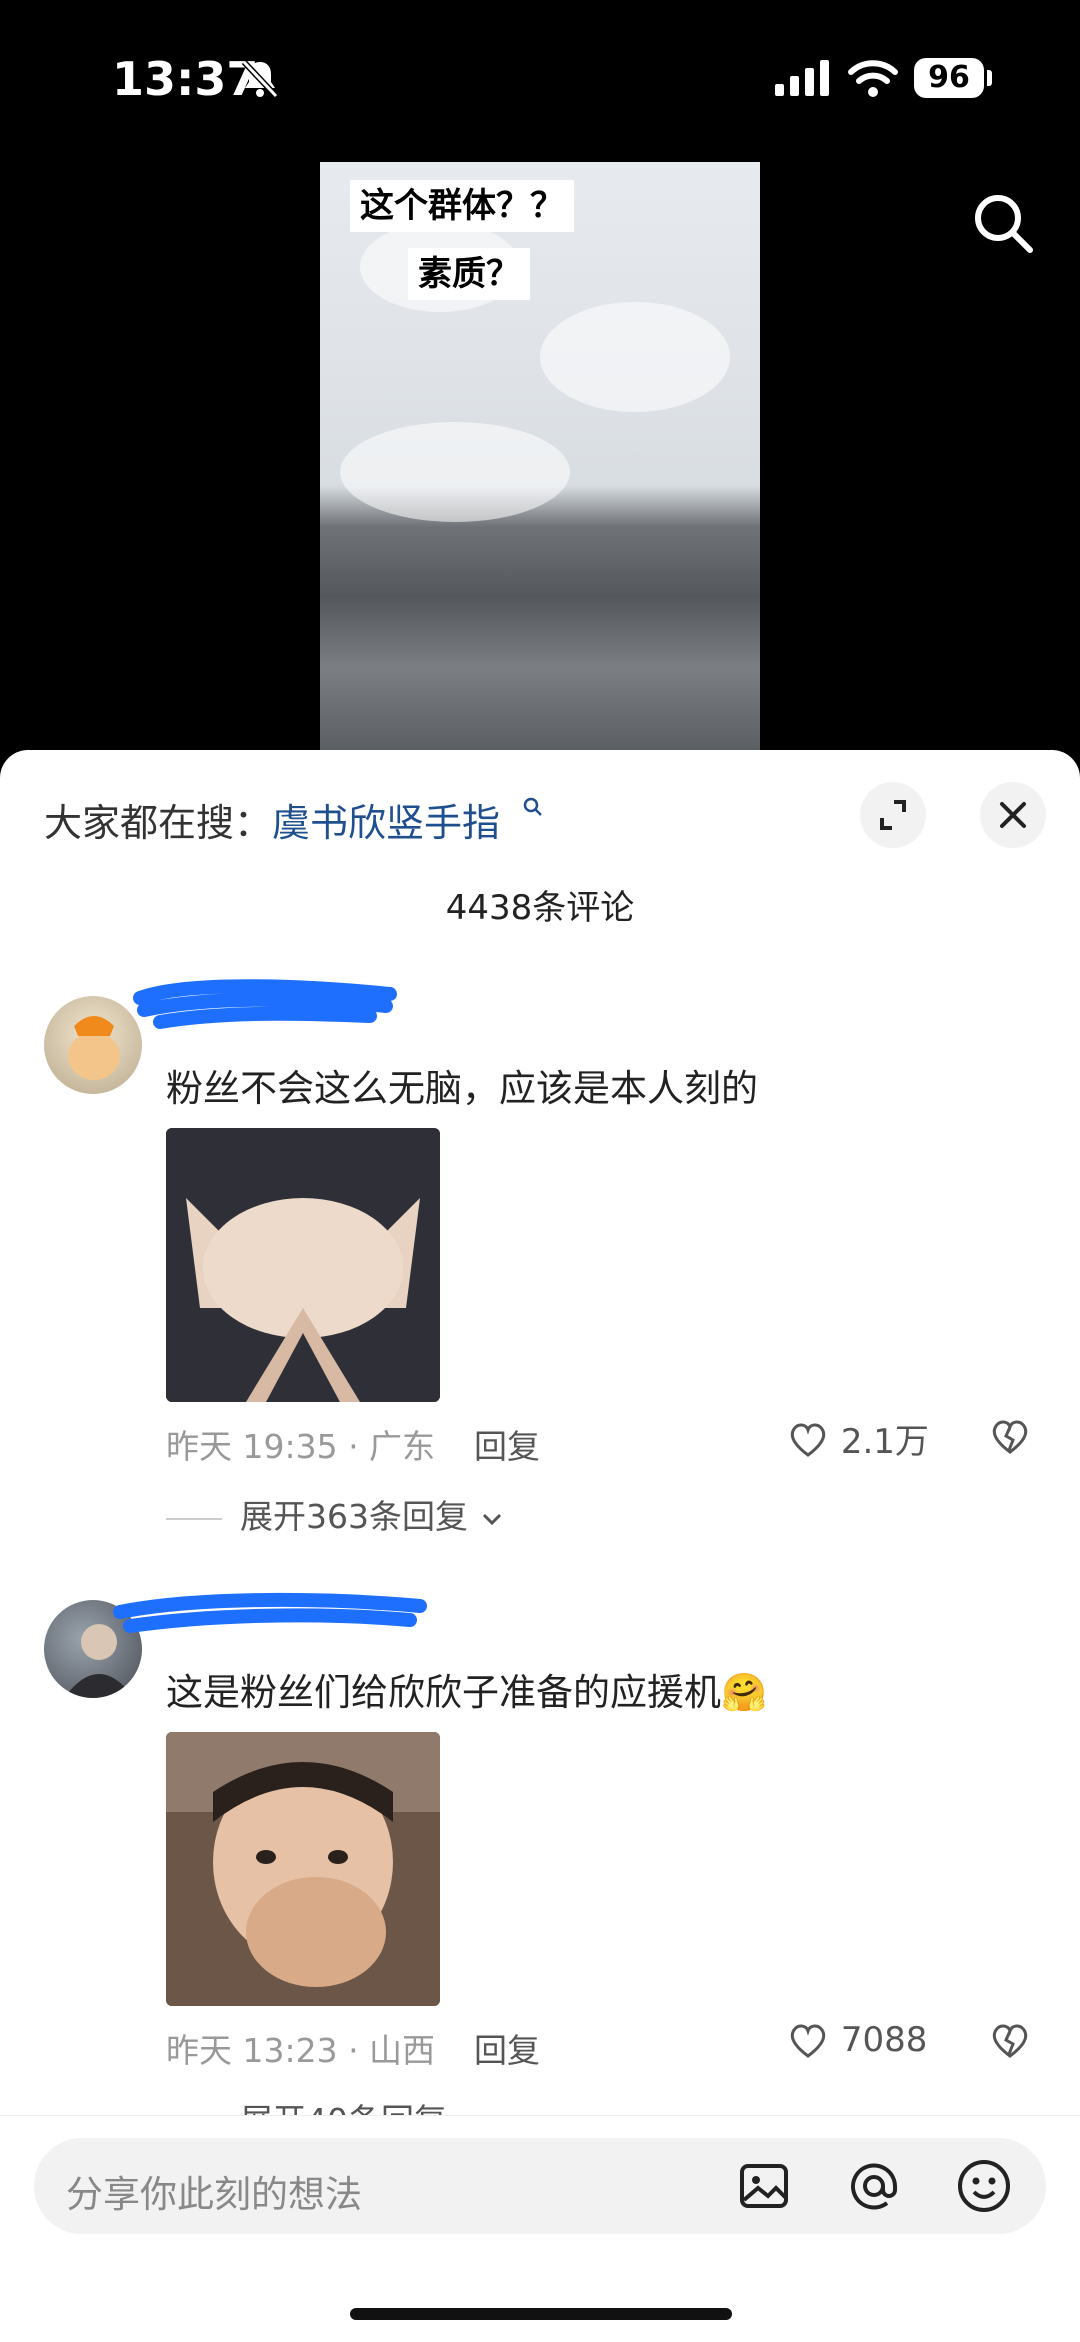  I want to click on video-frame: 这个群体？？ 素质？, so click(540, 456).